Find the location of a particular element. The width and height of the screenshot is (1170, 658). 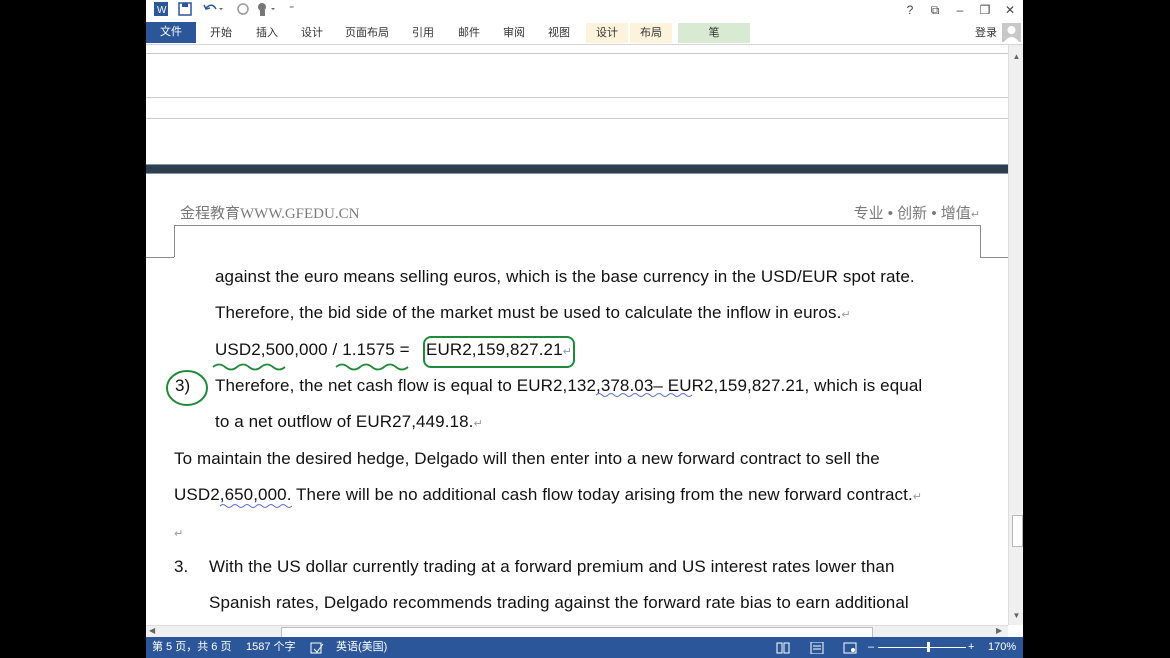

page-count: 第 5 页，共 6 页 is located at coordinates (191, 647).